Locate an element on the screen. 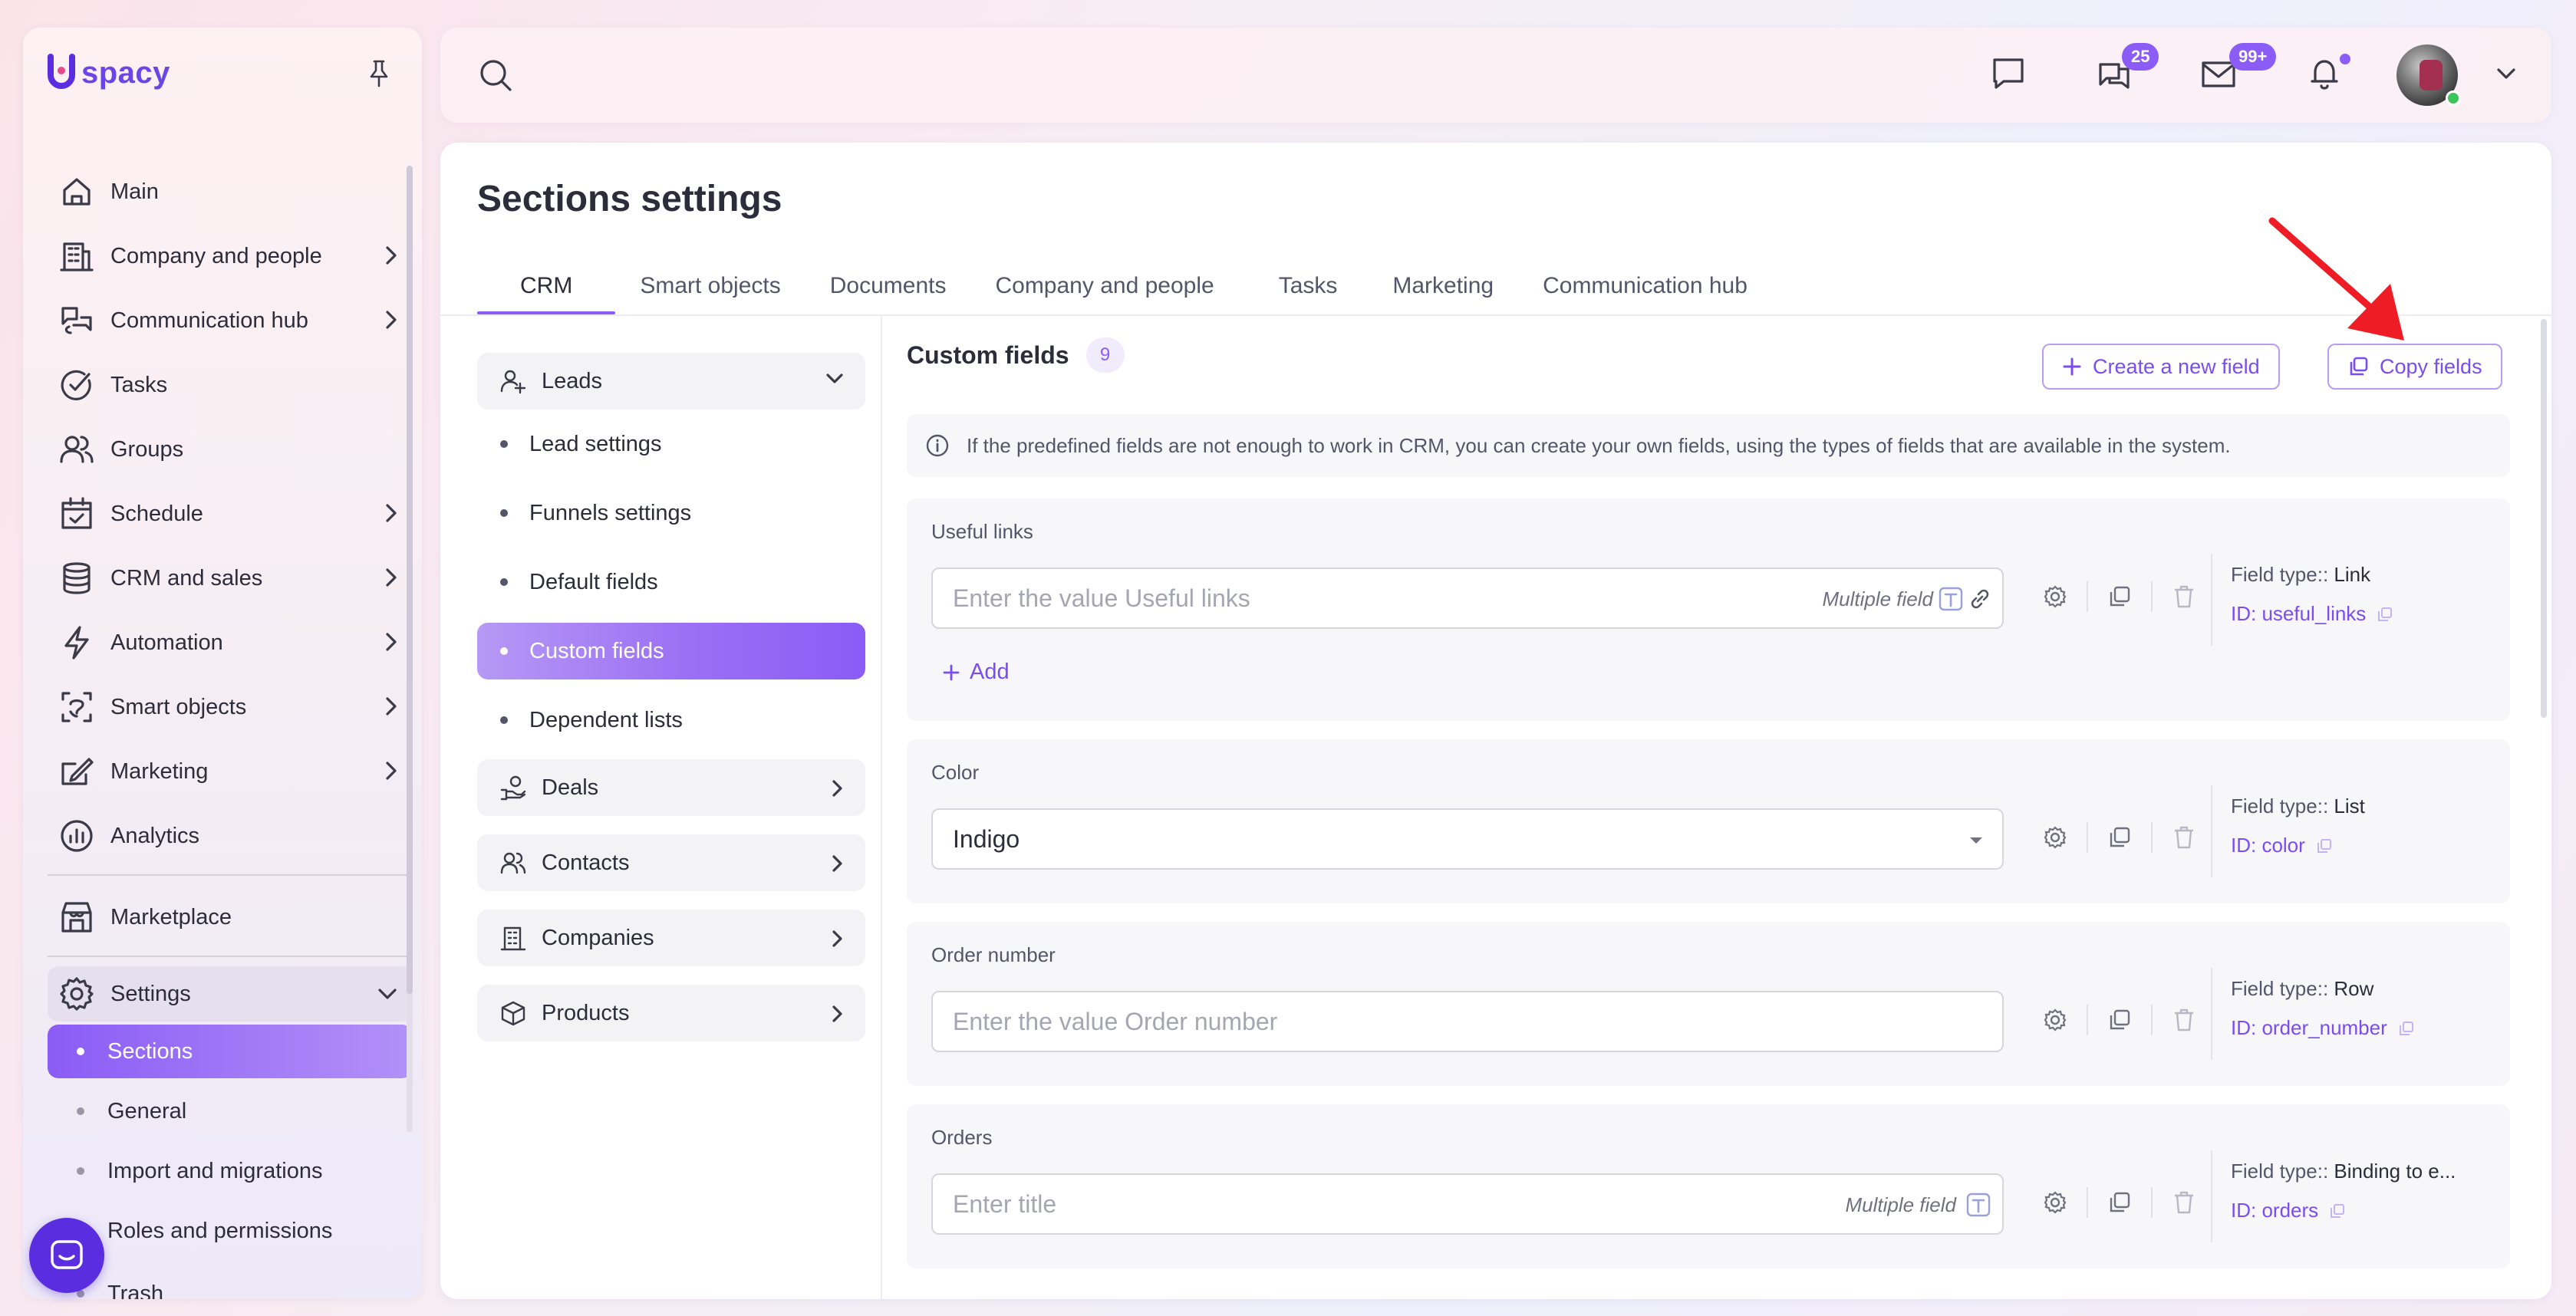 This screenshot has height=1316, width=2576. chevron-down-icon is located at coordinates (2506, 73).